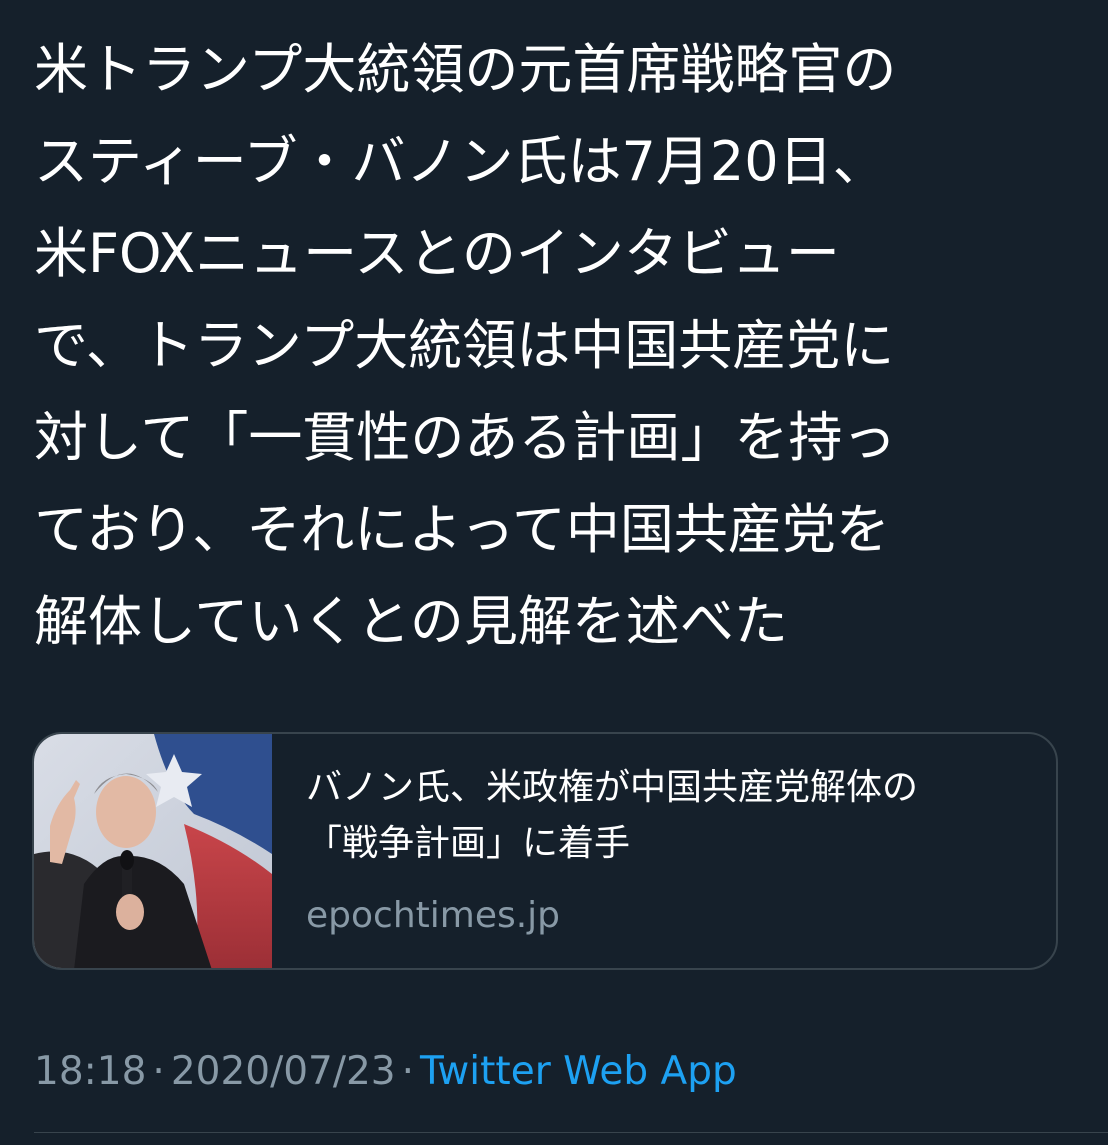 The image size is (1108, 1145). What do you see at coordinates (671, 816) in the screenshot?
I see `card-title: バノン氏、米政権が中国共産党解体の 「戦争計画」に着手` at bounding box center [671, 816].